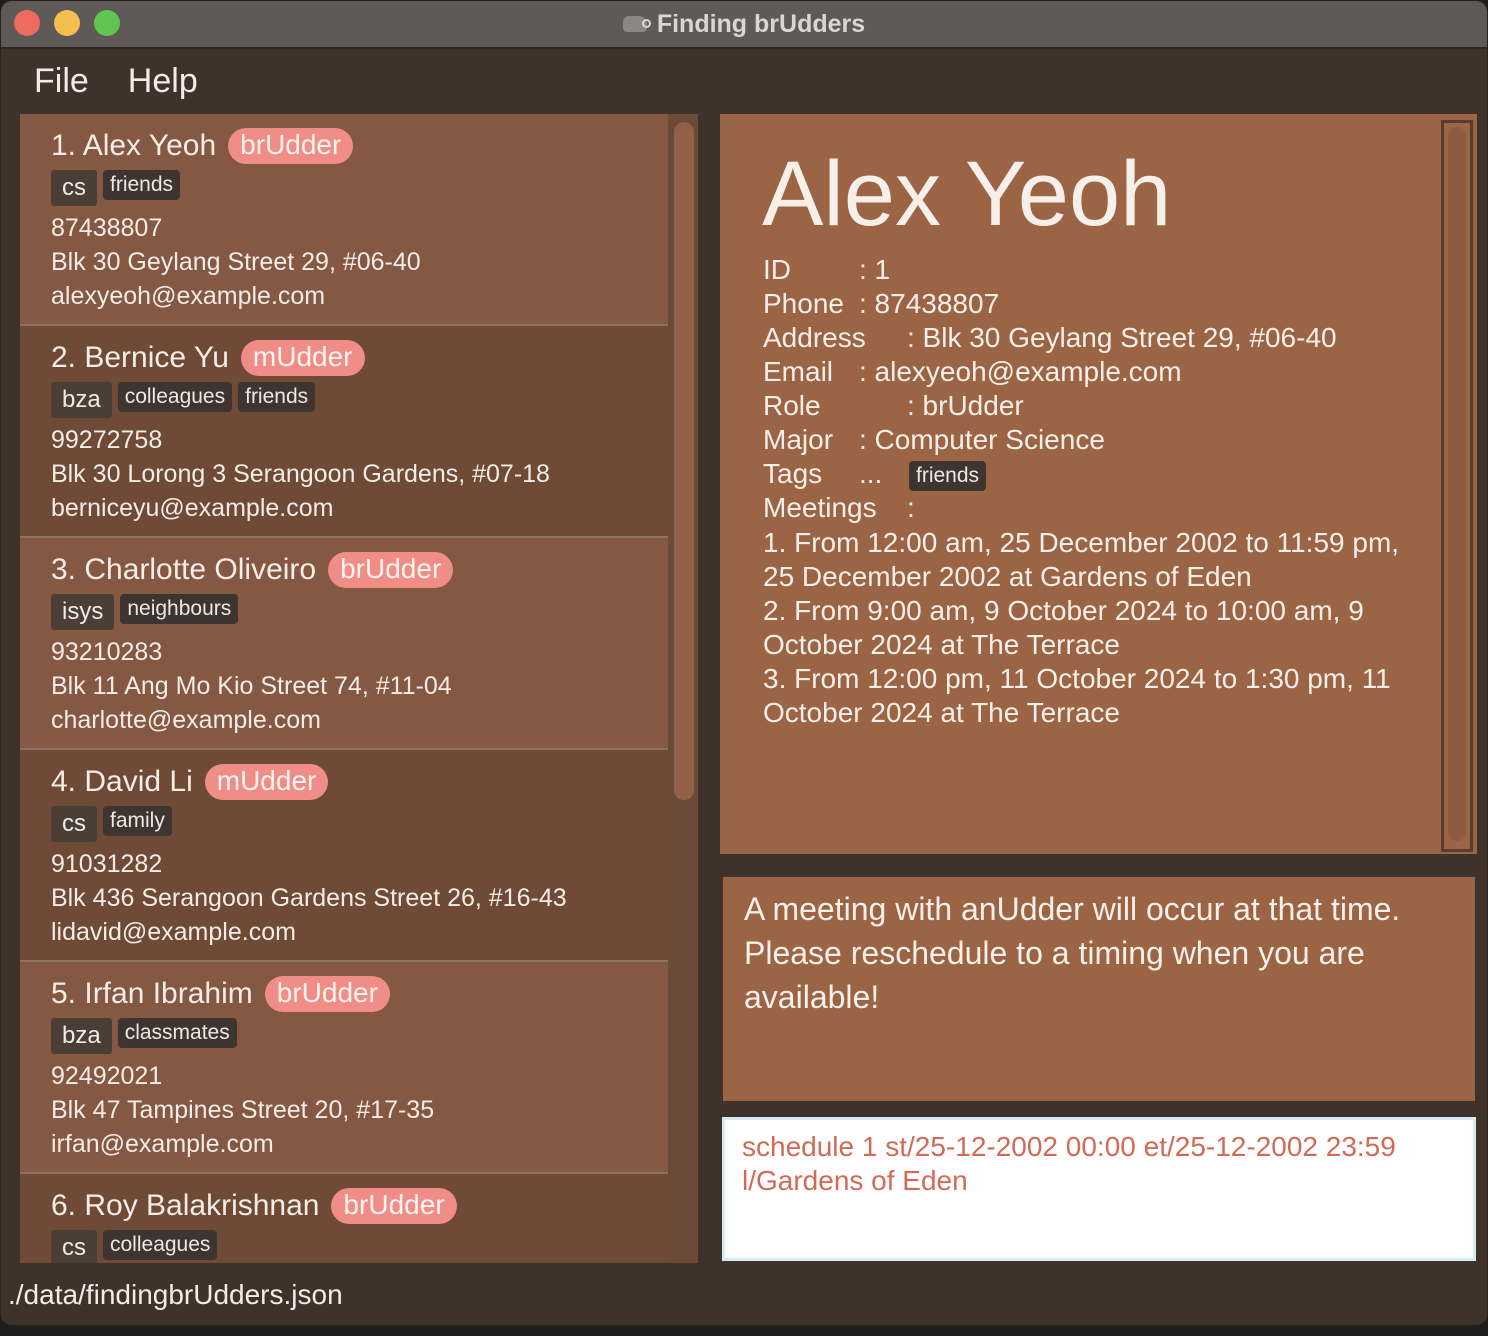  What do you see at coordinates (1020, 371) in the screenshot?
I see `detail-value: : alexyeoh@example.com` at bounding box center [1020, 371].